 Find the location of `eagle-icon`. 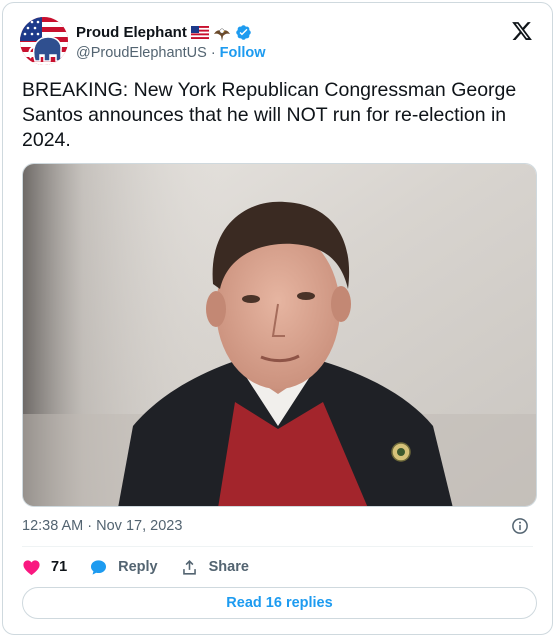

eagle-icon is located at coordinates (222, 33).